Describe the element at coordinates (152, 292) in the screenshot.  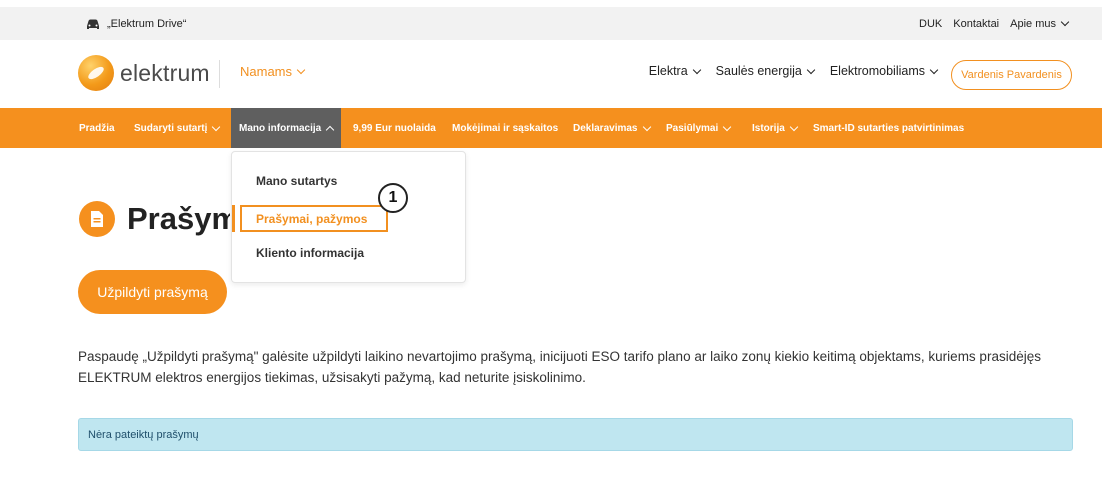
I see `fill-request-button: Užpildyti prašymą` at that location.